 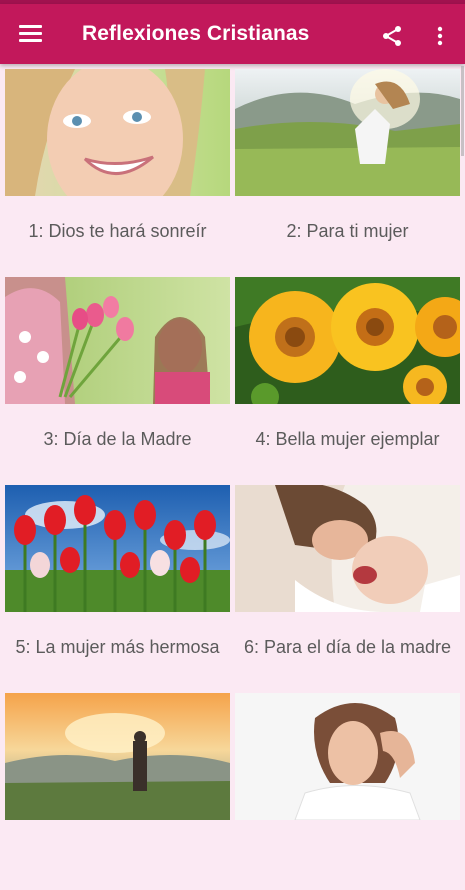 I want to click on reflection-card: 5: La mujer más hermosa, so click(x=117, y=583).